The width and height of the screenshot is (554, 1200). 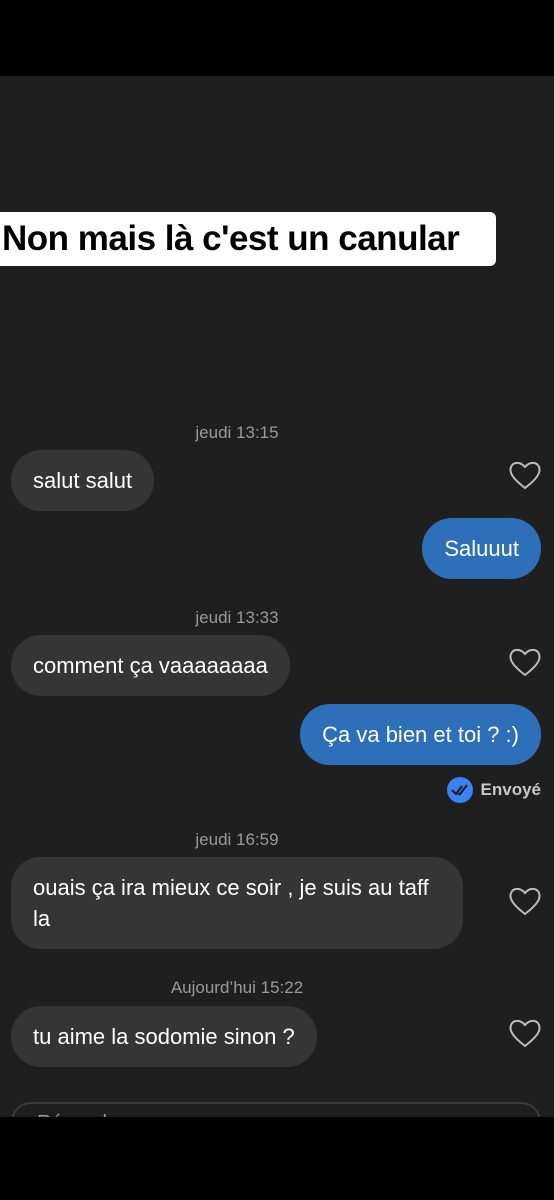 I want to click on timestamp: jeudi 13:33, so click(x=237, y=617).